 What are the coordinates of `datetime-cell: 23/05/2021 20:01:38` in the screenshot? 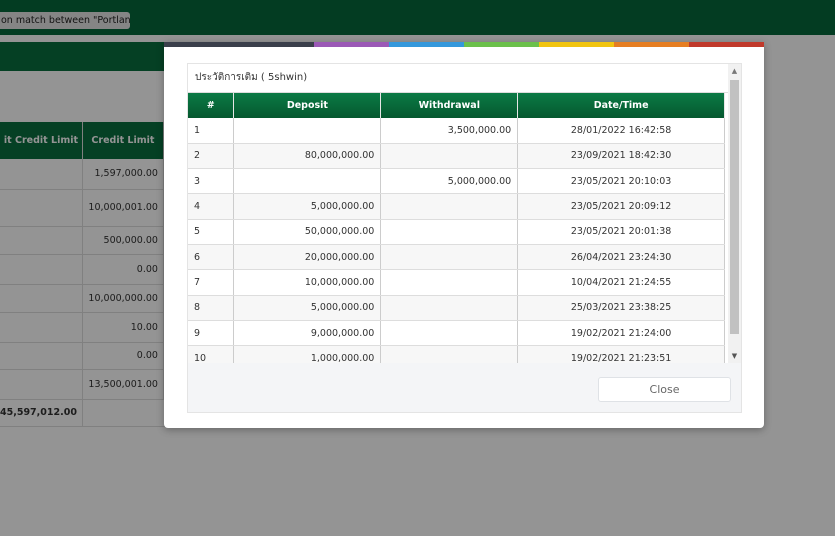 It's located at (621, 232).